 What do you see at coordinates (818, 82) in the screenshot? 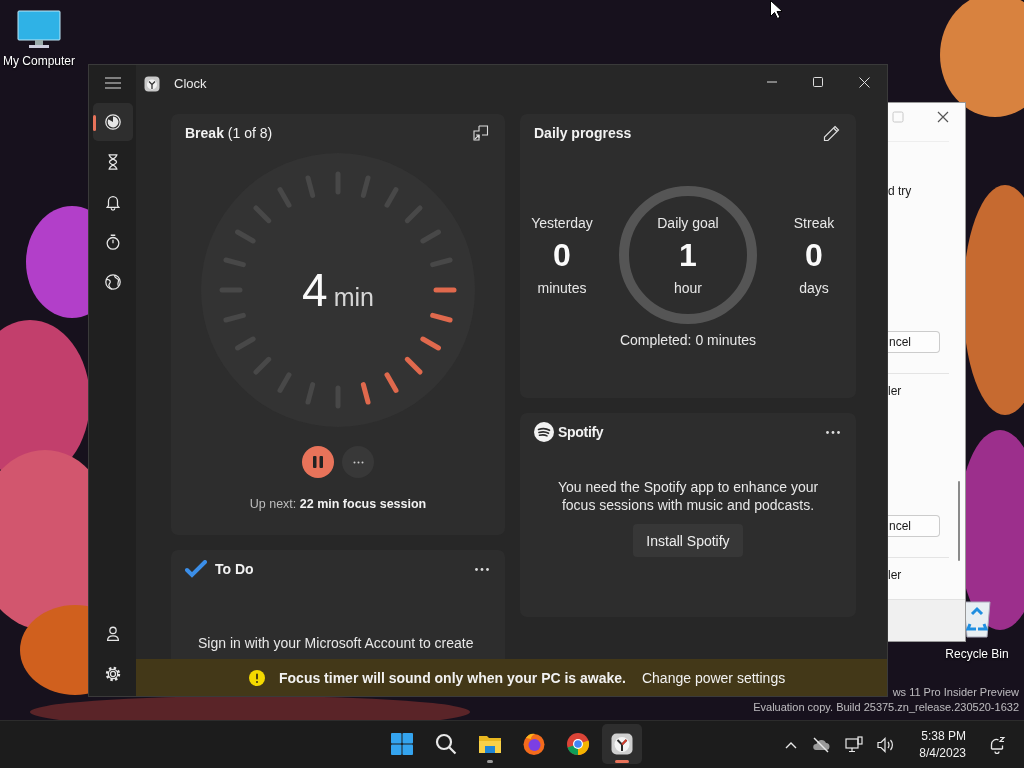
I see `maximize-icon` at bounding box center [818, 82].